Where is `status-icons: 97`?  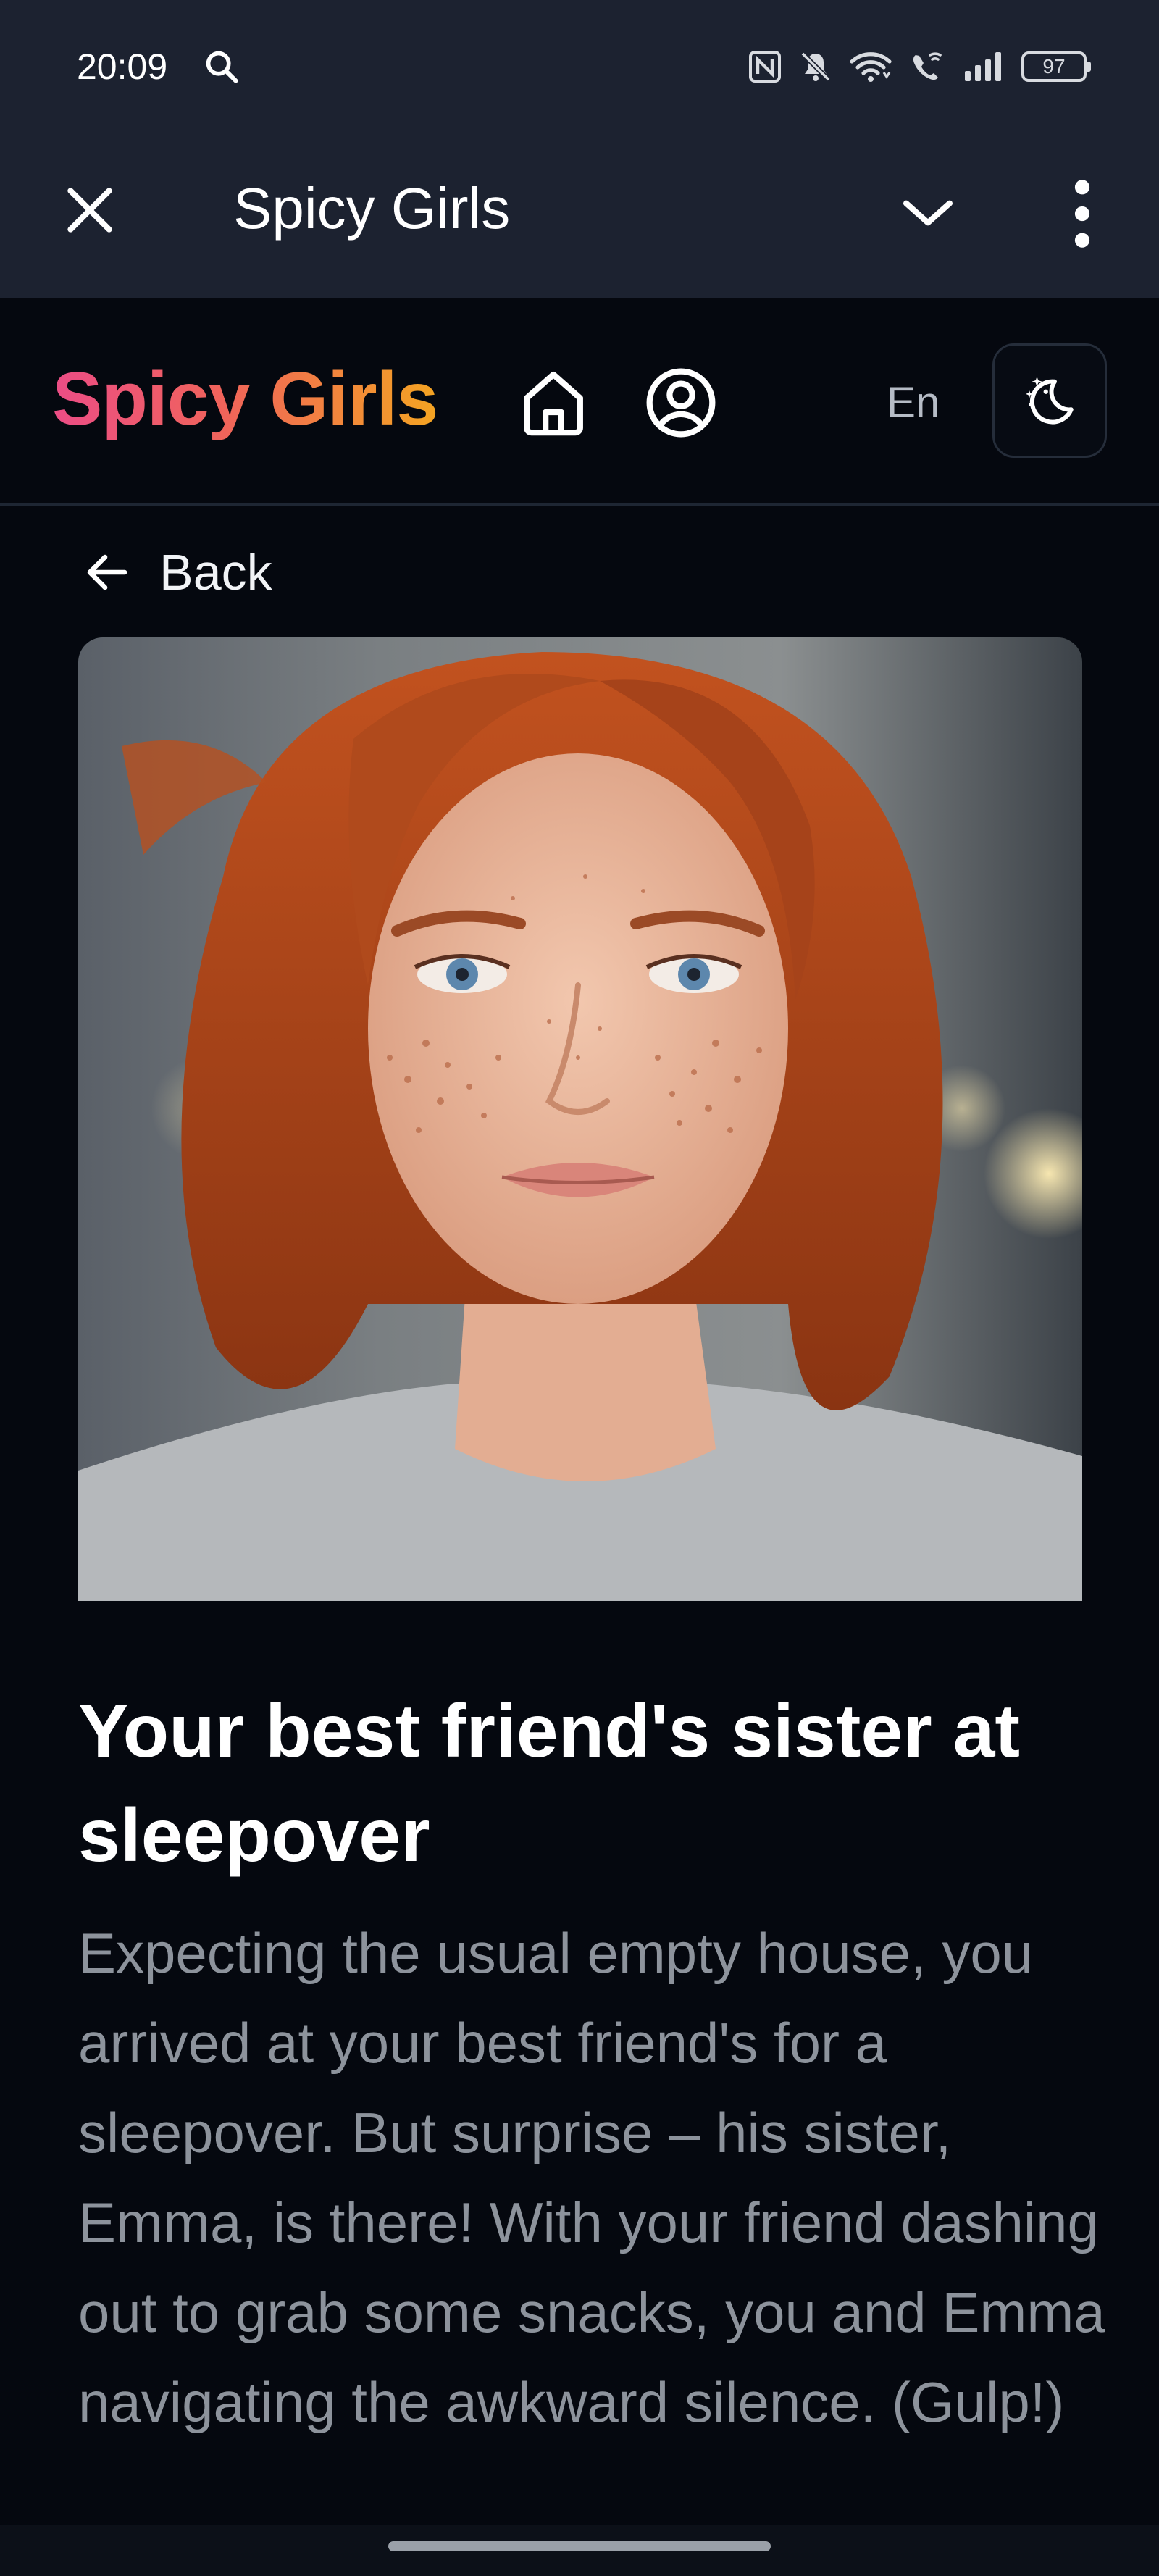
status-icons: 97 is located at coordinates (919, 66).